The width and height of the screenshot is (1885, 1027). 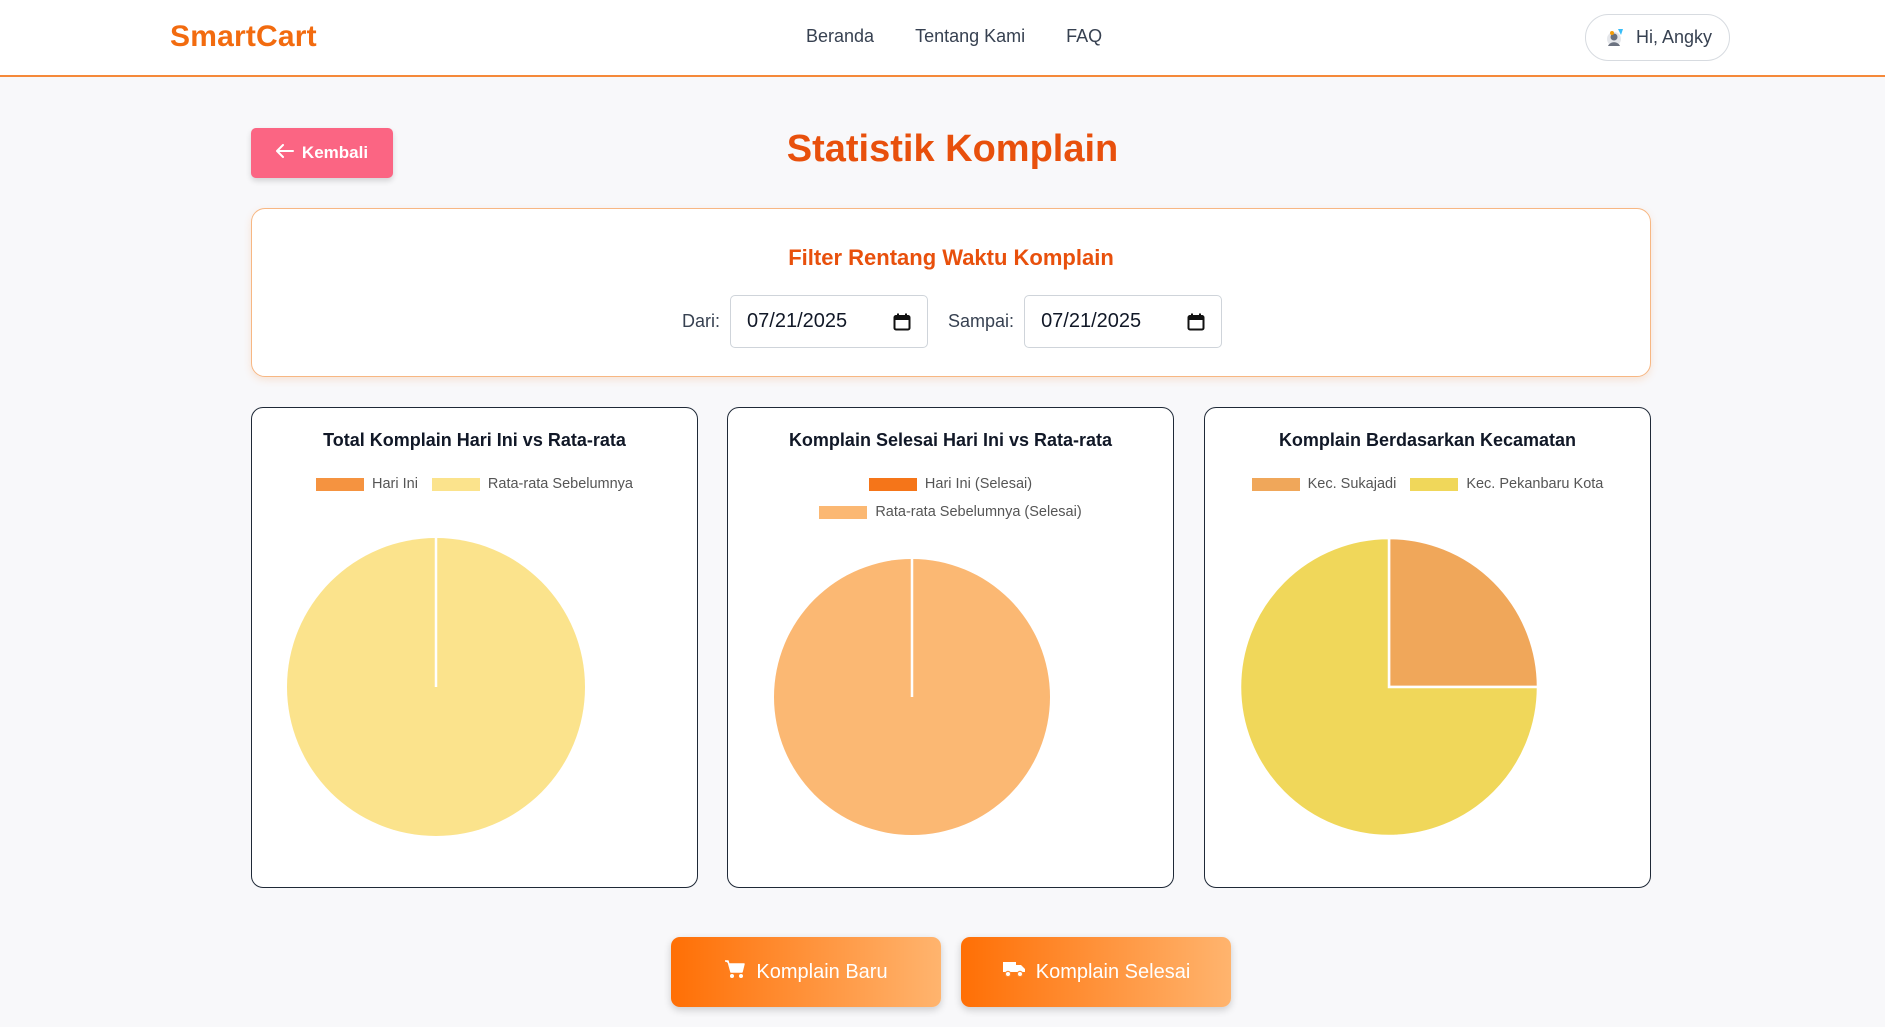 I want to click on back-button: Kembali, so click(x=322, y=153).